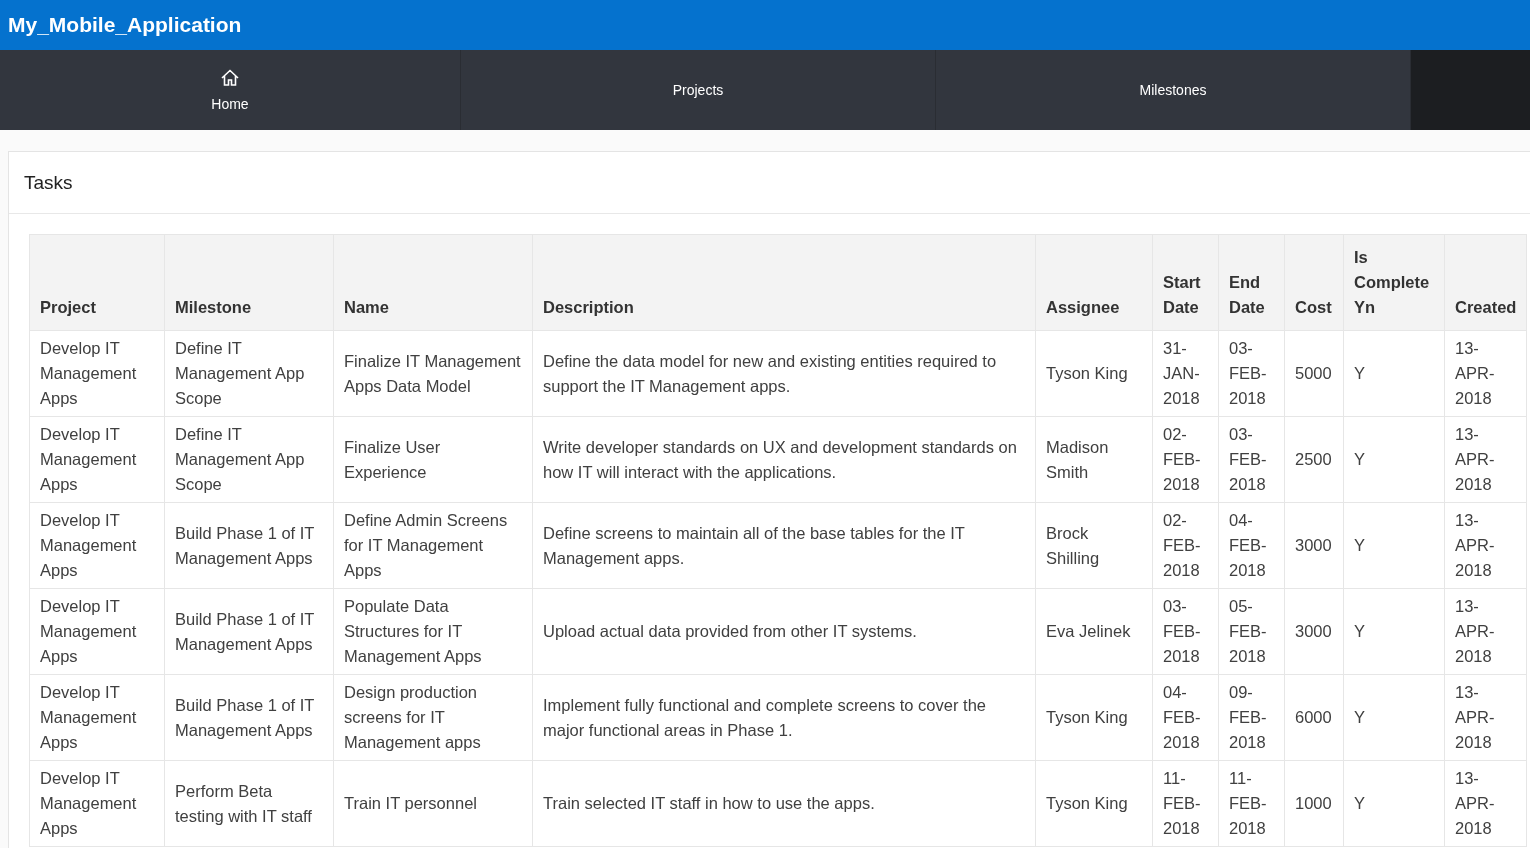 This screenshot has height=848, width=1530. What do you see at coordinates (1314, 803) in the screenshot?
I see `table-cell: 1000` at bounding box center [1314, 803].